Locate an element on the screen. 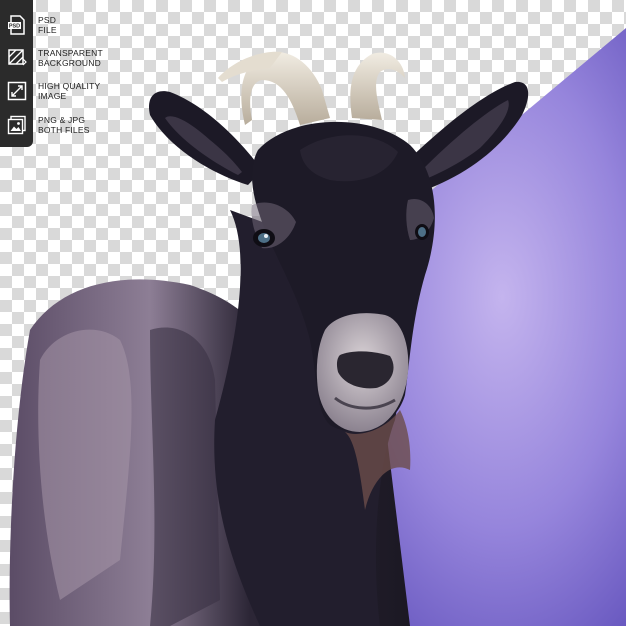 The image size is (626, 626). feature-line2: BOTH FILES is located at coordinates (64, 130).